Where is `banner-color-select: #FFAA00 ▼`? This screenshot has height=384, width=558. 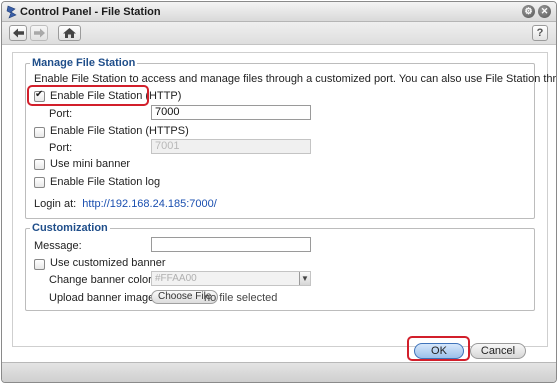 banner-color-select: #FFAA00 ▼ is located at coordinates (231, 278).